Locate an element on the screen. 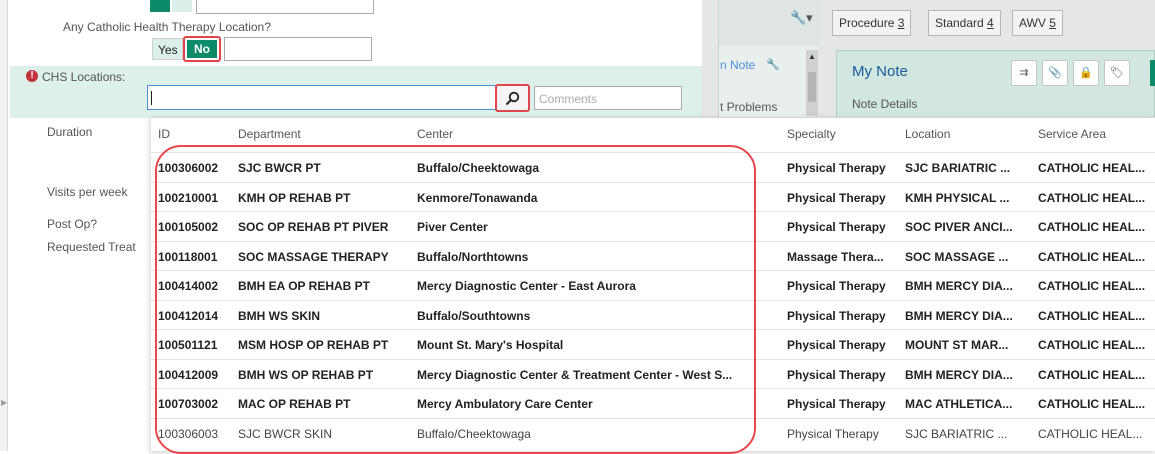  awv-button-label: AWV is located at coordinates (1034, 23).